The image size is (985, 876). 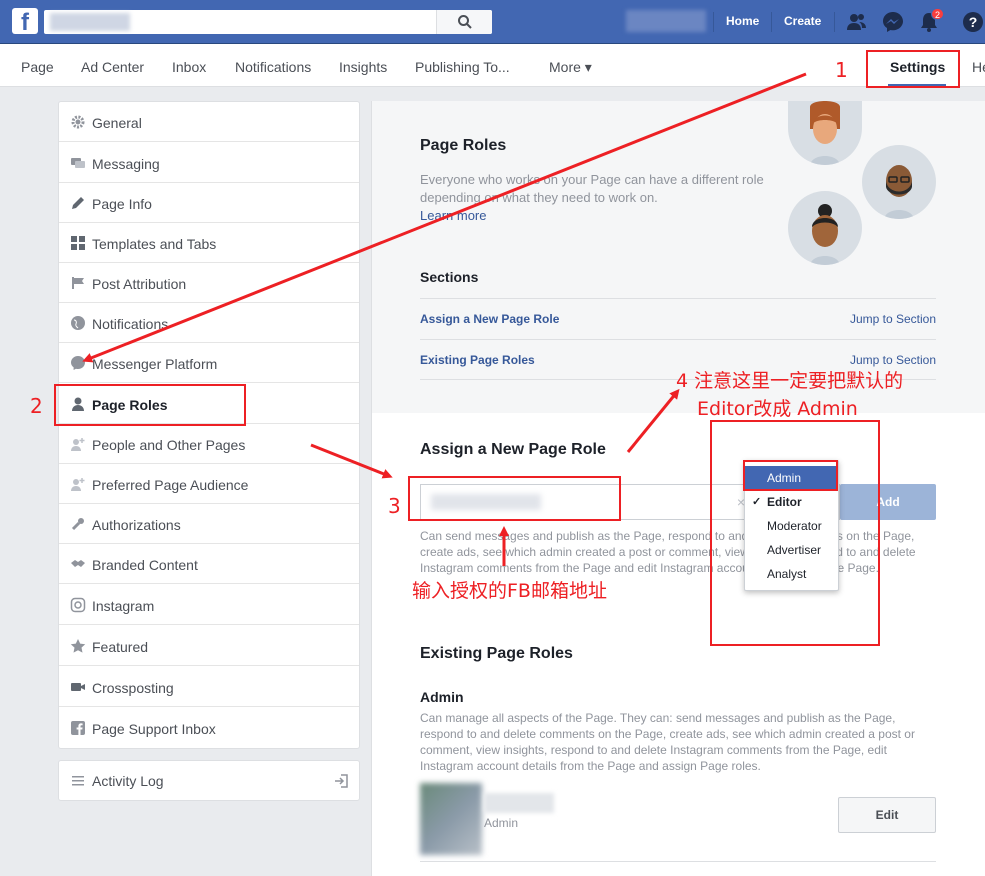 I want to click on instagram-icon, so click(x=78, y=605).